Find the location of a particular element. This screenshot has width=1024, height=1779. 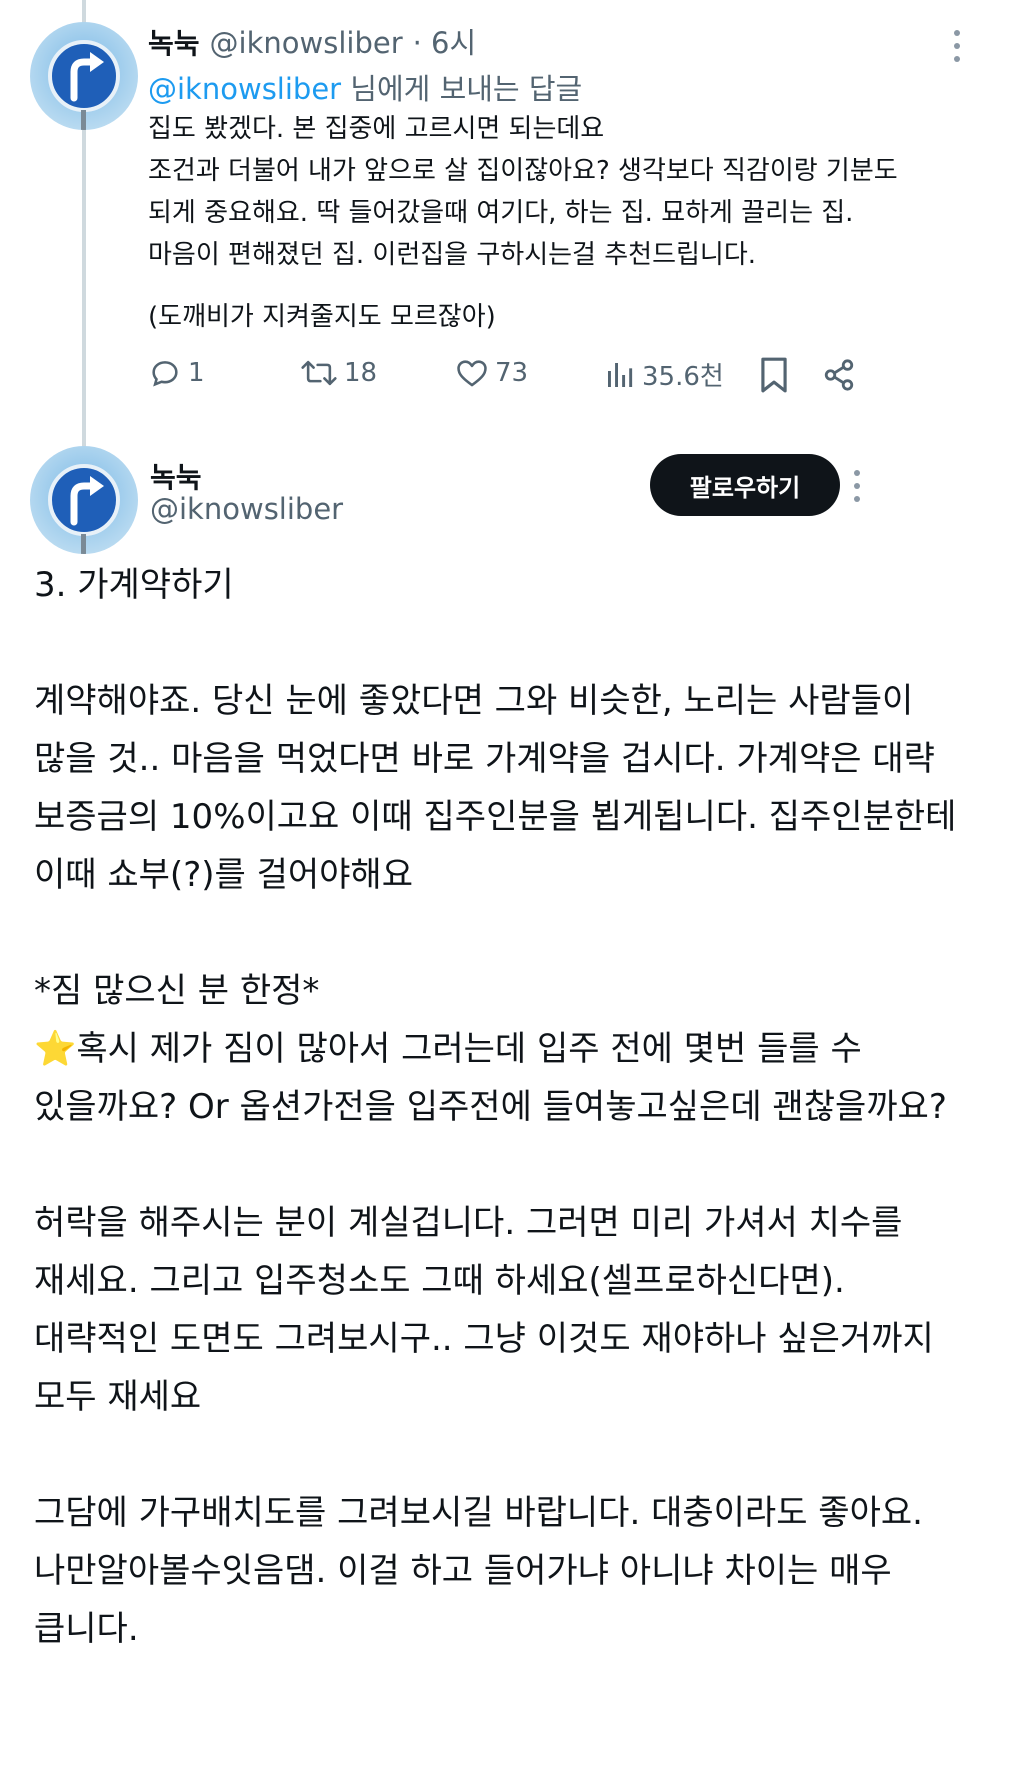

share-icon is located at coordinates (839, 375).